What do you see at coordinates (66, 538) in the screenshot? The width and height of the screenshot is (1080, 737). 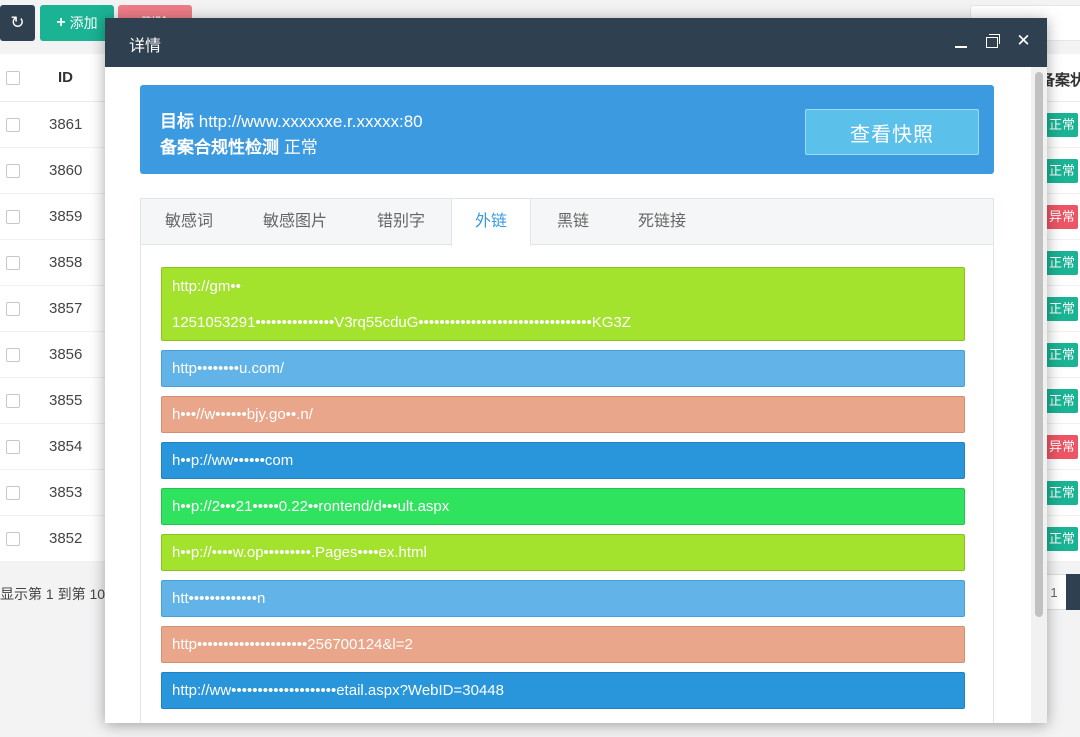 I see `row-id: 3852` at bounding box center [66, 538].